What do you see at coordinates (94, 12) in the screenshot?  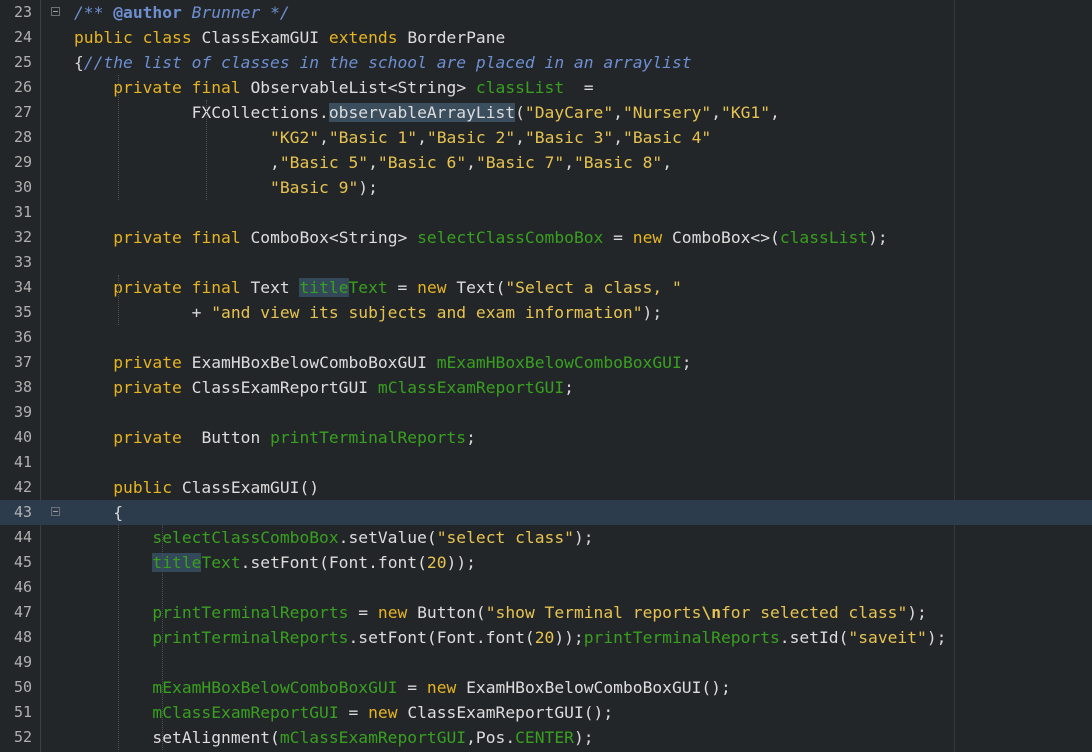 I see `code-token: /**` at bounding box center [94, 12].